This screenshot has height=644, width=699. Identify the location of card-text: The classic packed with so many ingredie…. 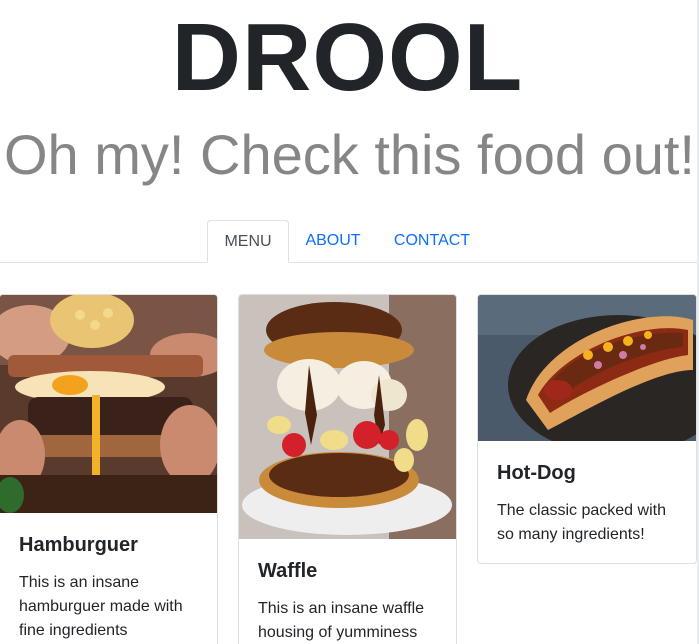
(581, 522).